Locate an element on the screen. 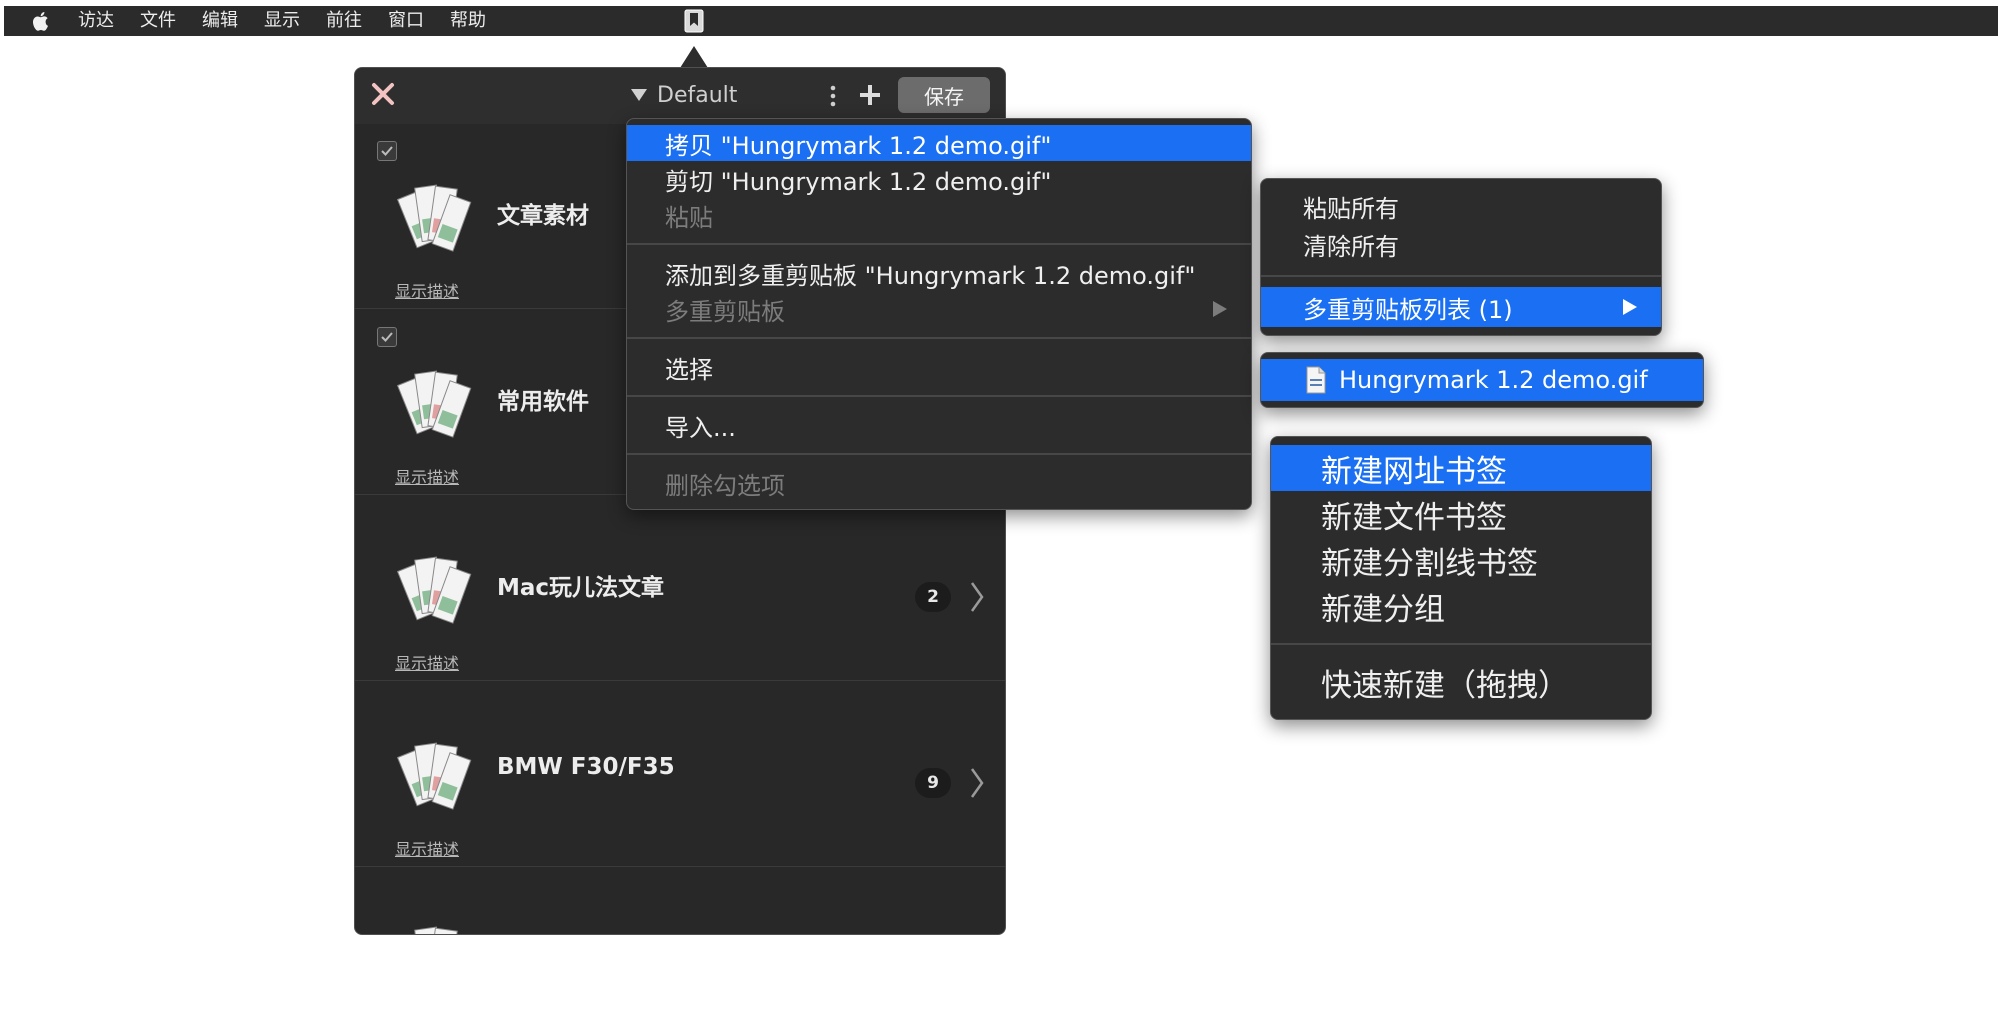 This screenshot has width=2002, height=1012. menu-finder: 访达 is located at coordinates (96, 21).